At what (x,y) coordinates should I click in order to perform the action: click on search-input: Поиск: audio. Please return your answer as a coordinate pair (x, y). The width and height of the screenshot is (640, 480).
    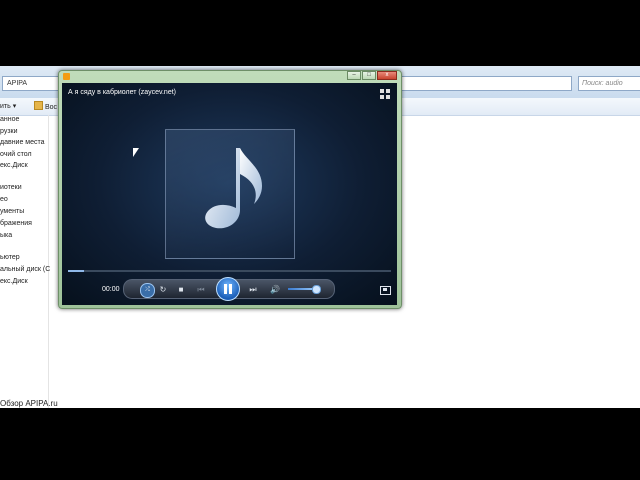
    Looking at the image, I should click on (609, 83).